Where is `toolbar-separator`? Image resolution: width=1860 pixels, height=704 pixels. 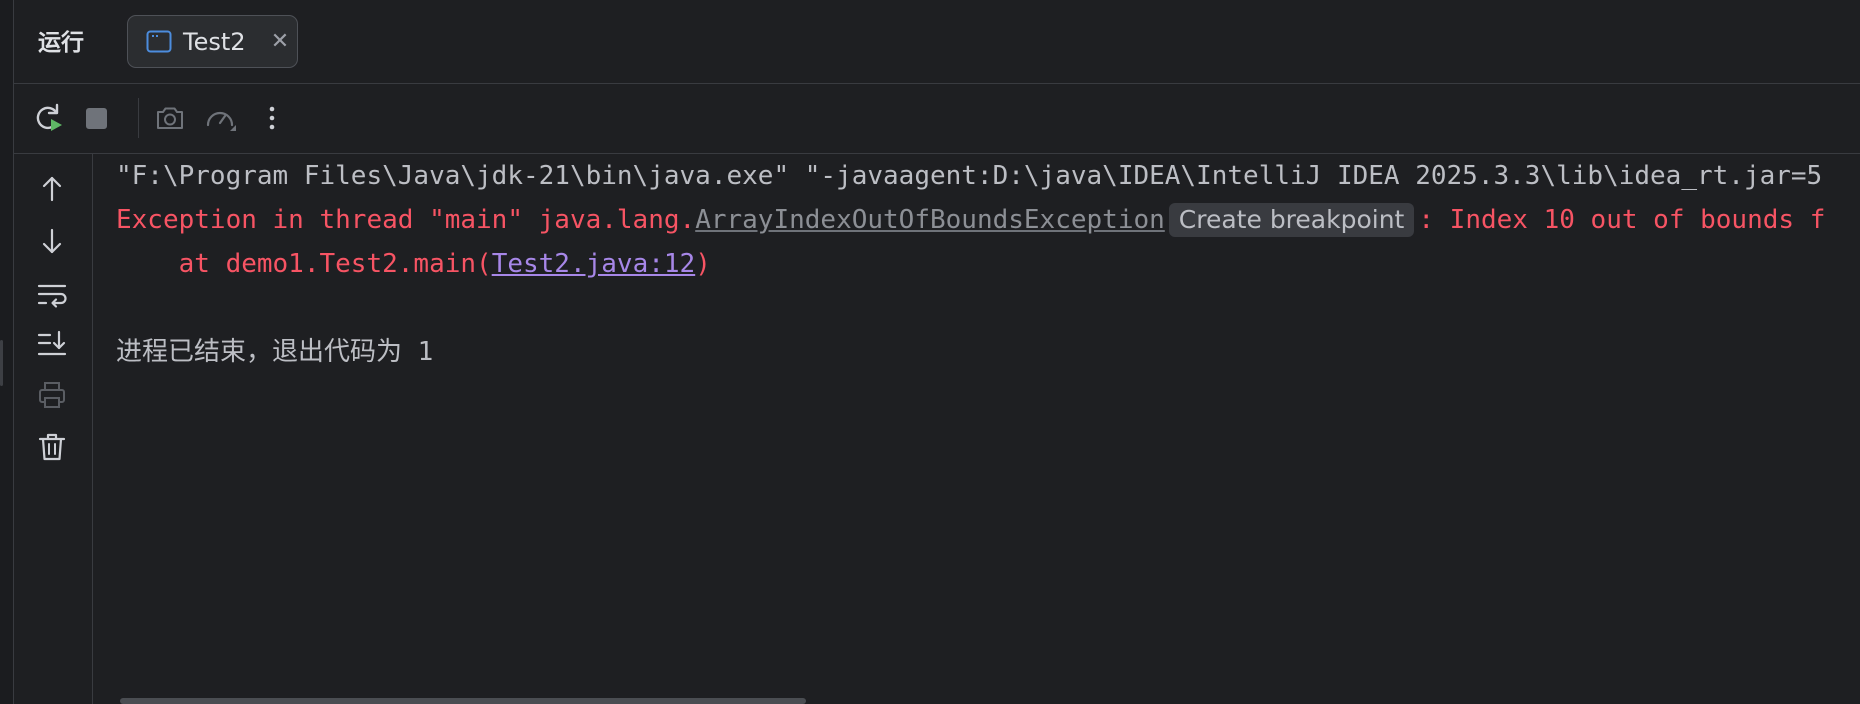
toolbar-separator is located at coordinates (138, 118).